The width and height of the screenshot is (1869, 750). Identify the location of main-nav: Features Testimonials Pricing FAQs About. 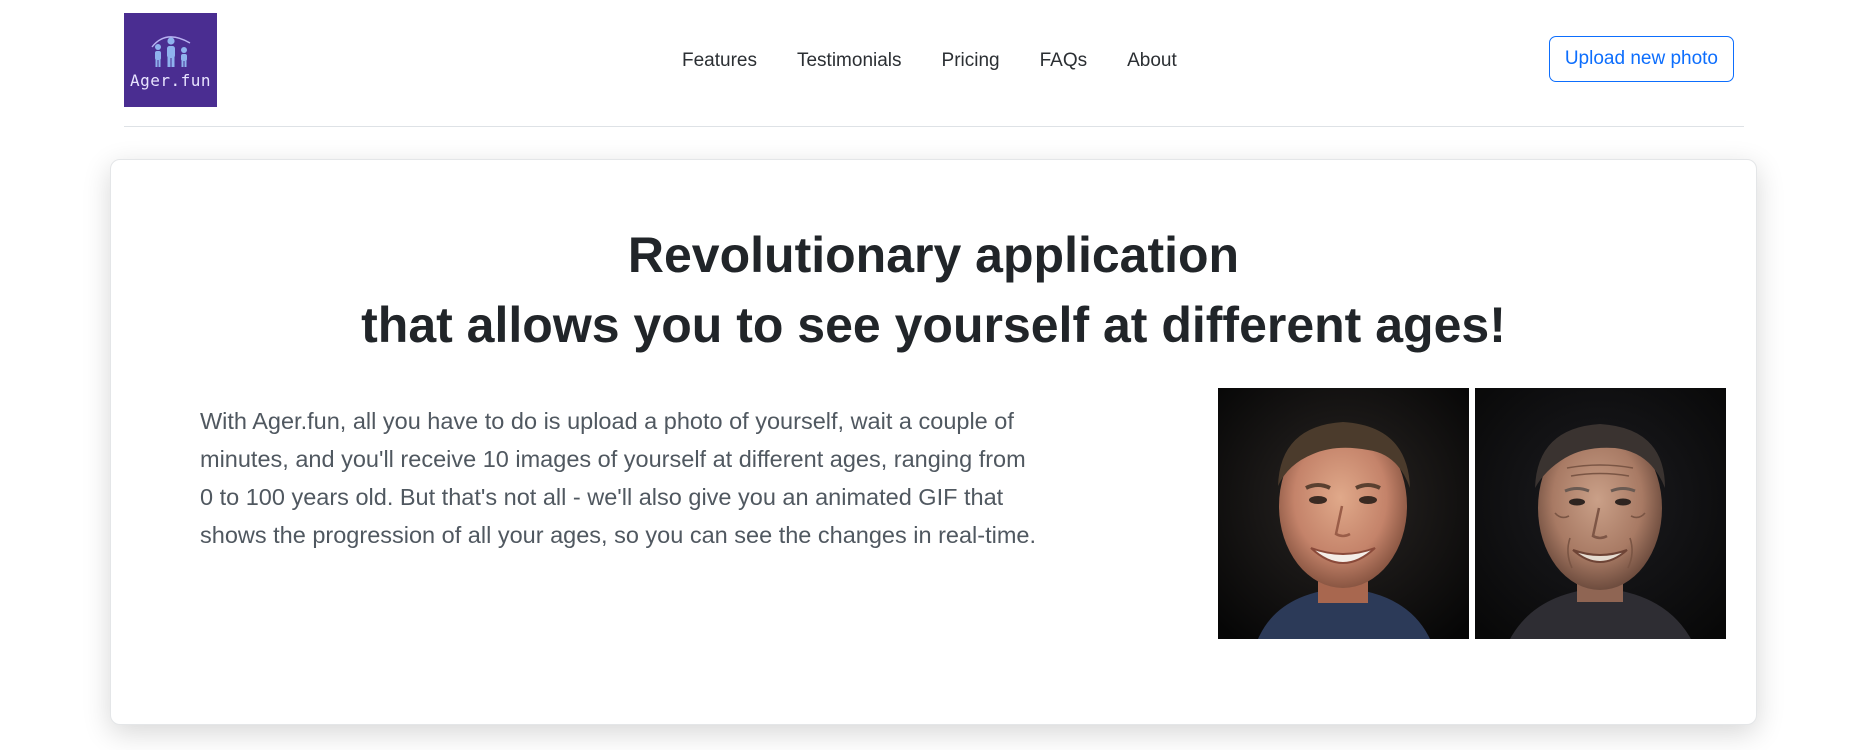
(939, 61).